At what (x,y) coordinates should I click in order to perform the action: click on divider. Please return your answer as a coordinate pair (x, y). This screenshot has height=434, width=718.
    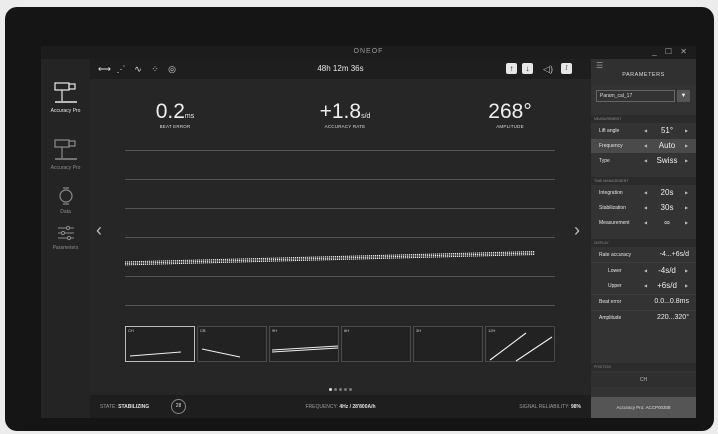
    Looking at the image, I should click on (643, 262).